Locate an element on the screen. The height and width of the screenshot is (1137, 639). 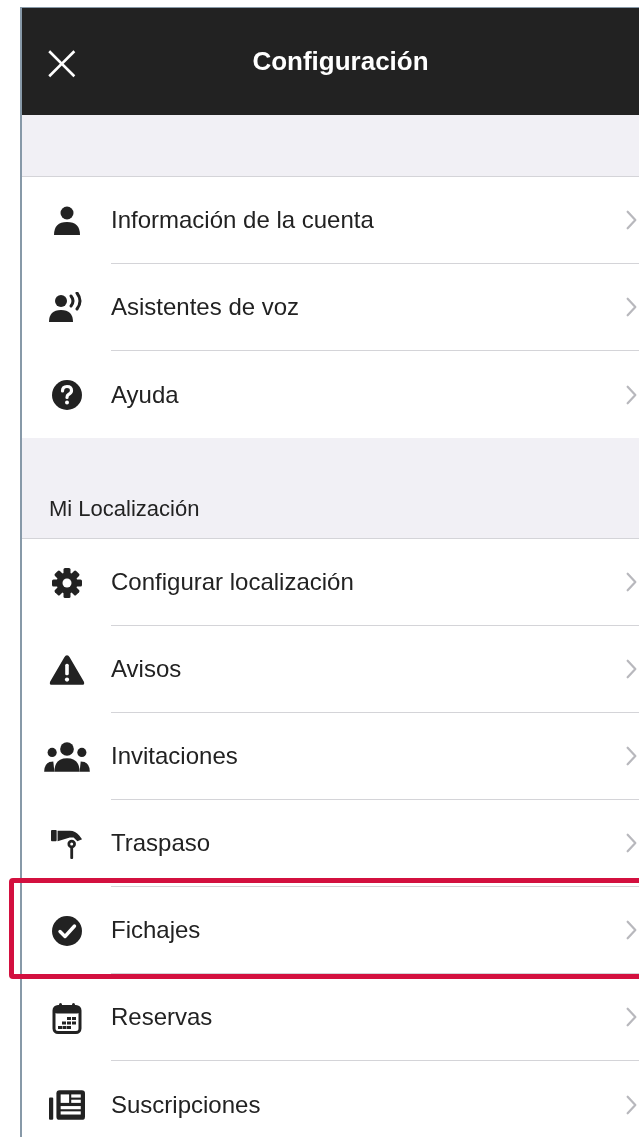
section-title: Mi Localización is located at coordinates (124, 509).